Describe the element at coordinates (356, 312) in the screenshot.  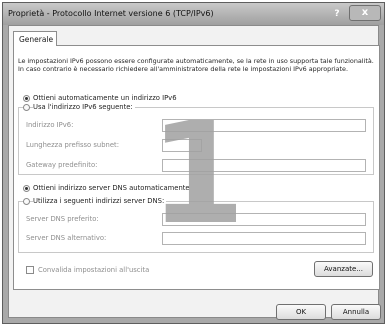
I see `cancel-button: Annulla` at that location.